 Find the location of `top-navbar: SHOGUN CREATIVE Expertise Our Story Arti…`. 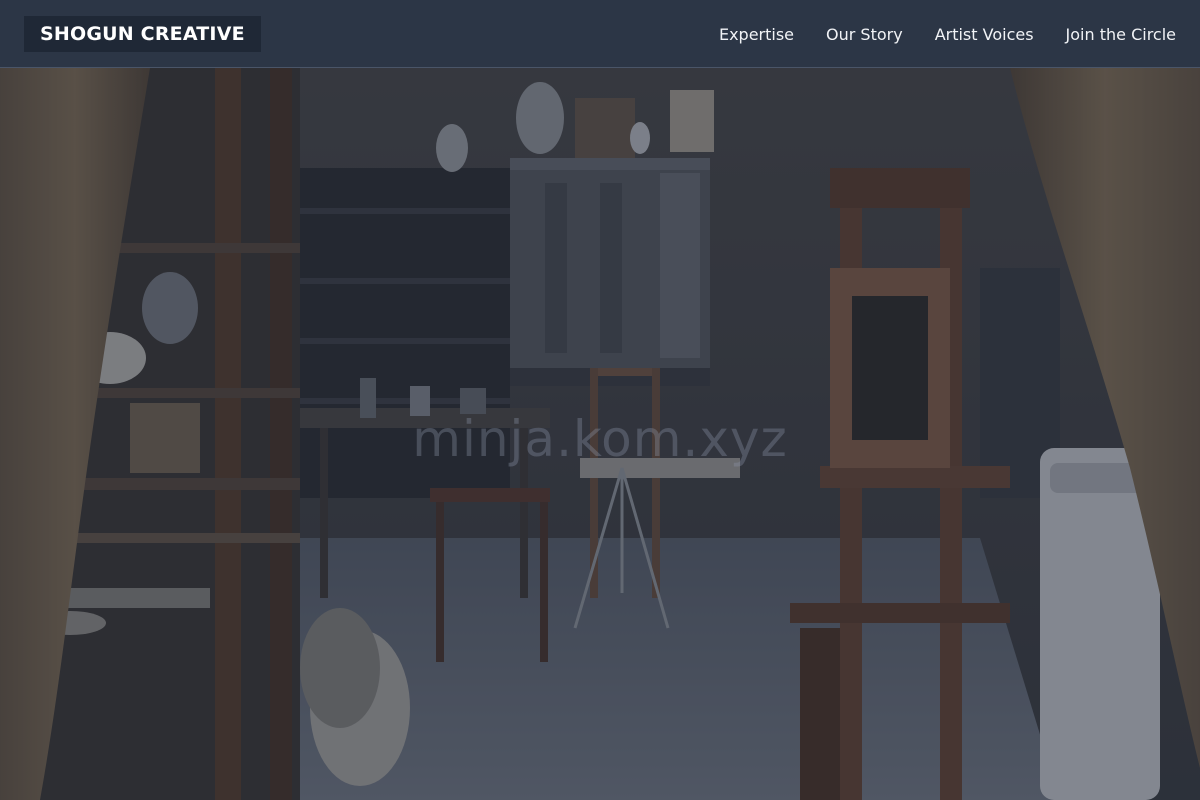

top-navbar: SHOGUN CREATIVE Expertise Our Story Arti… is located at coordinates (600, 34).